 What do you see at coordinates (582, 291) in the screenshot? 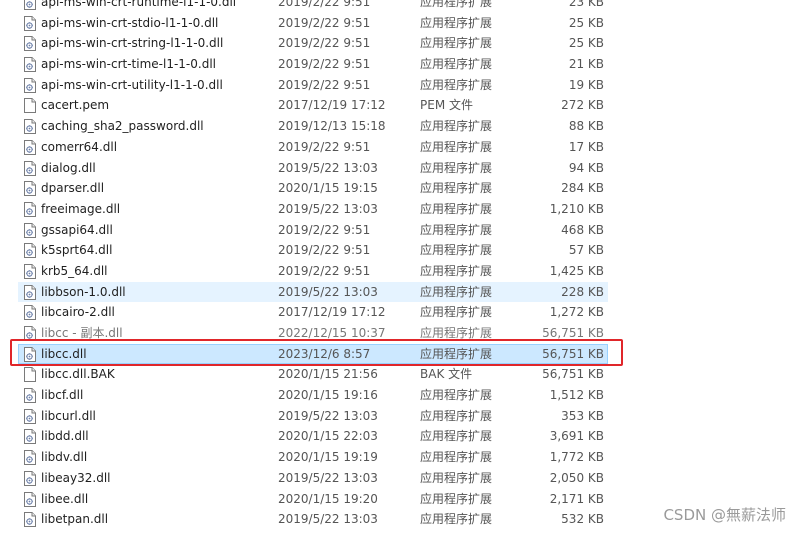
I see `file-size: 228 KB` at bounding box center [582, 291].